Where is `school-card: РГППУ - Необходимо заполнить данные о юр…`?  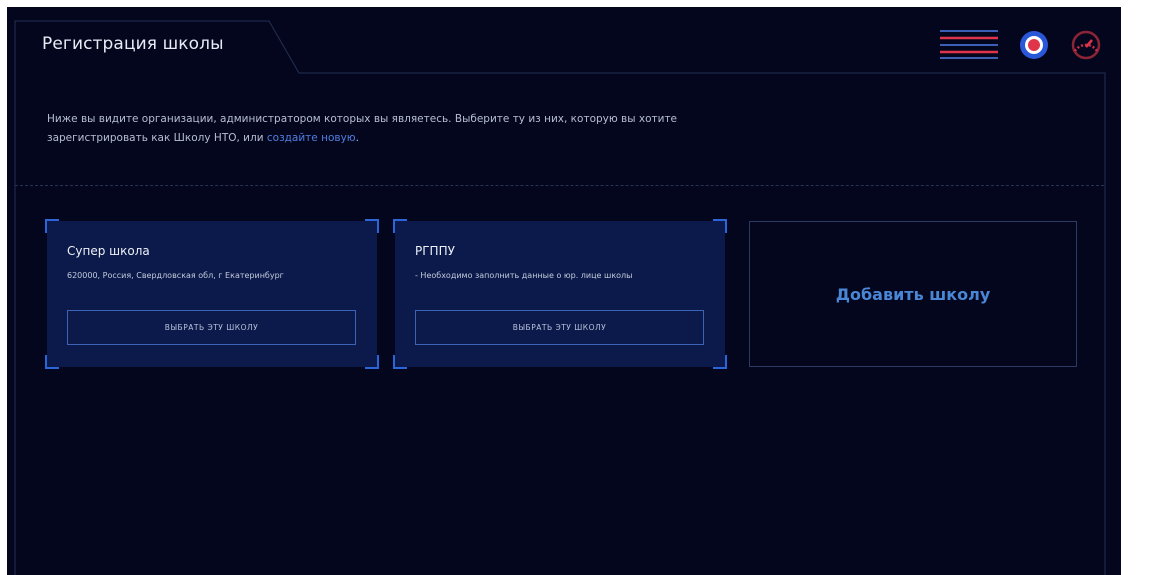 school-card: РГППУ - Необходимо заполнить данные о юр… is located at coordinates (560, 294).